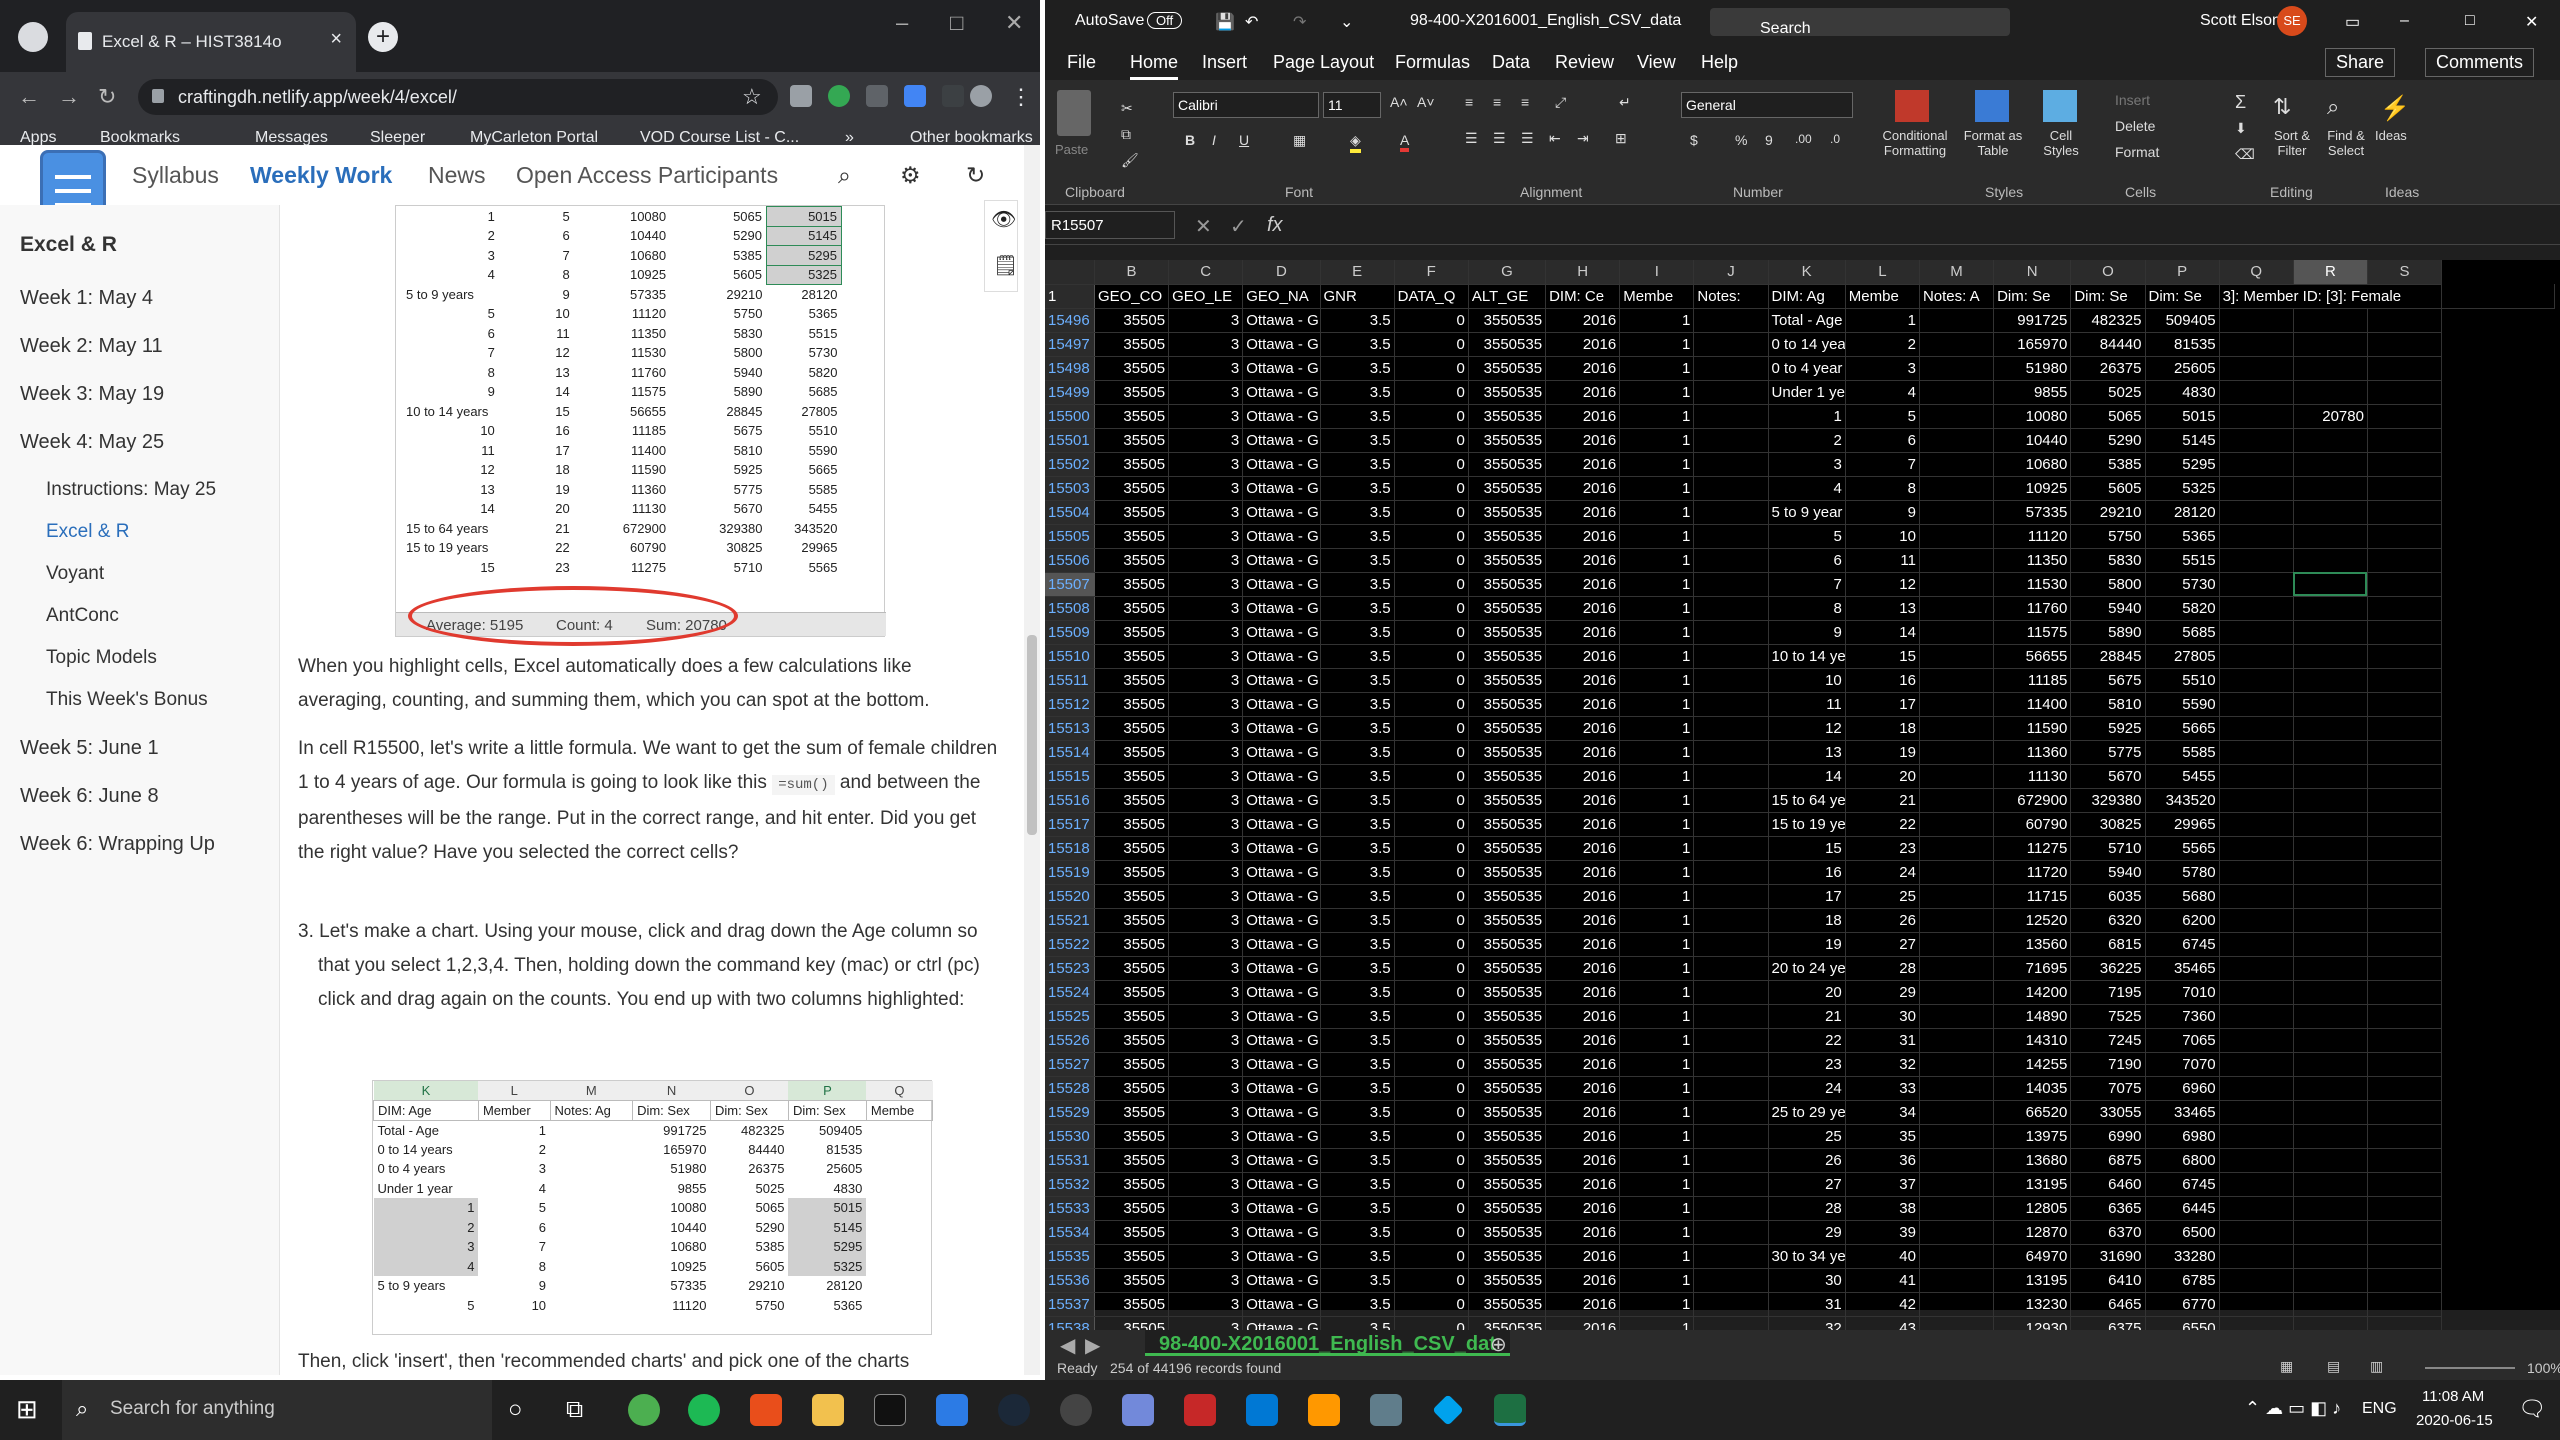 The width and height of the screenshot is (2560, 1440). What do you see at coordinates (1656, 62) in the screenshot?
I see `tab-view: View` at bounding box center [1656, 62].